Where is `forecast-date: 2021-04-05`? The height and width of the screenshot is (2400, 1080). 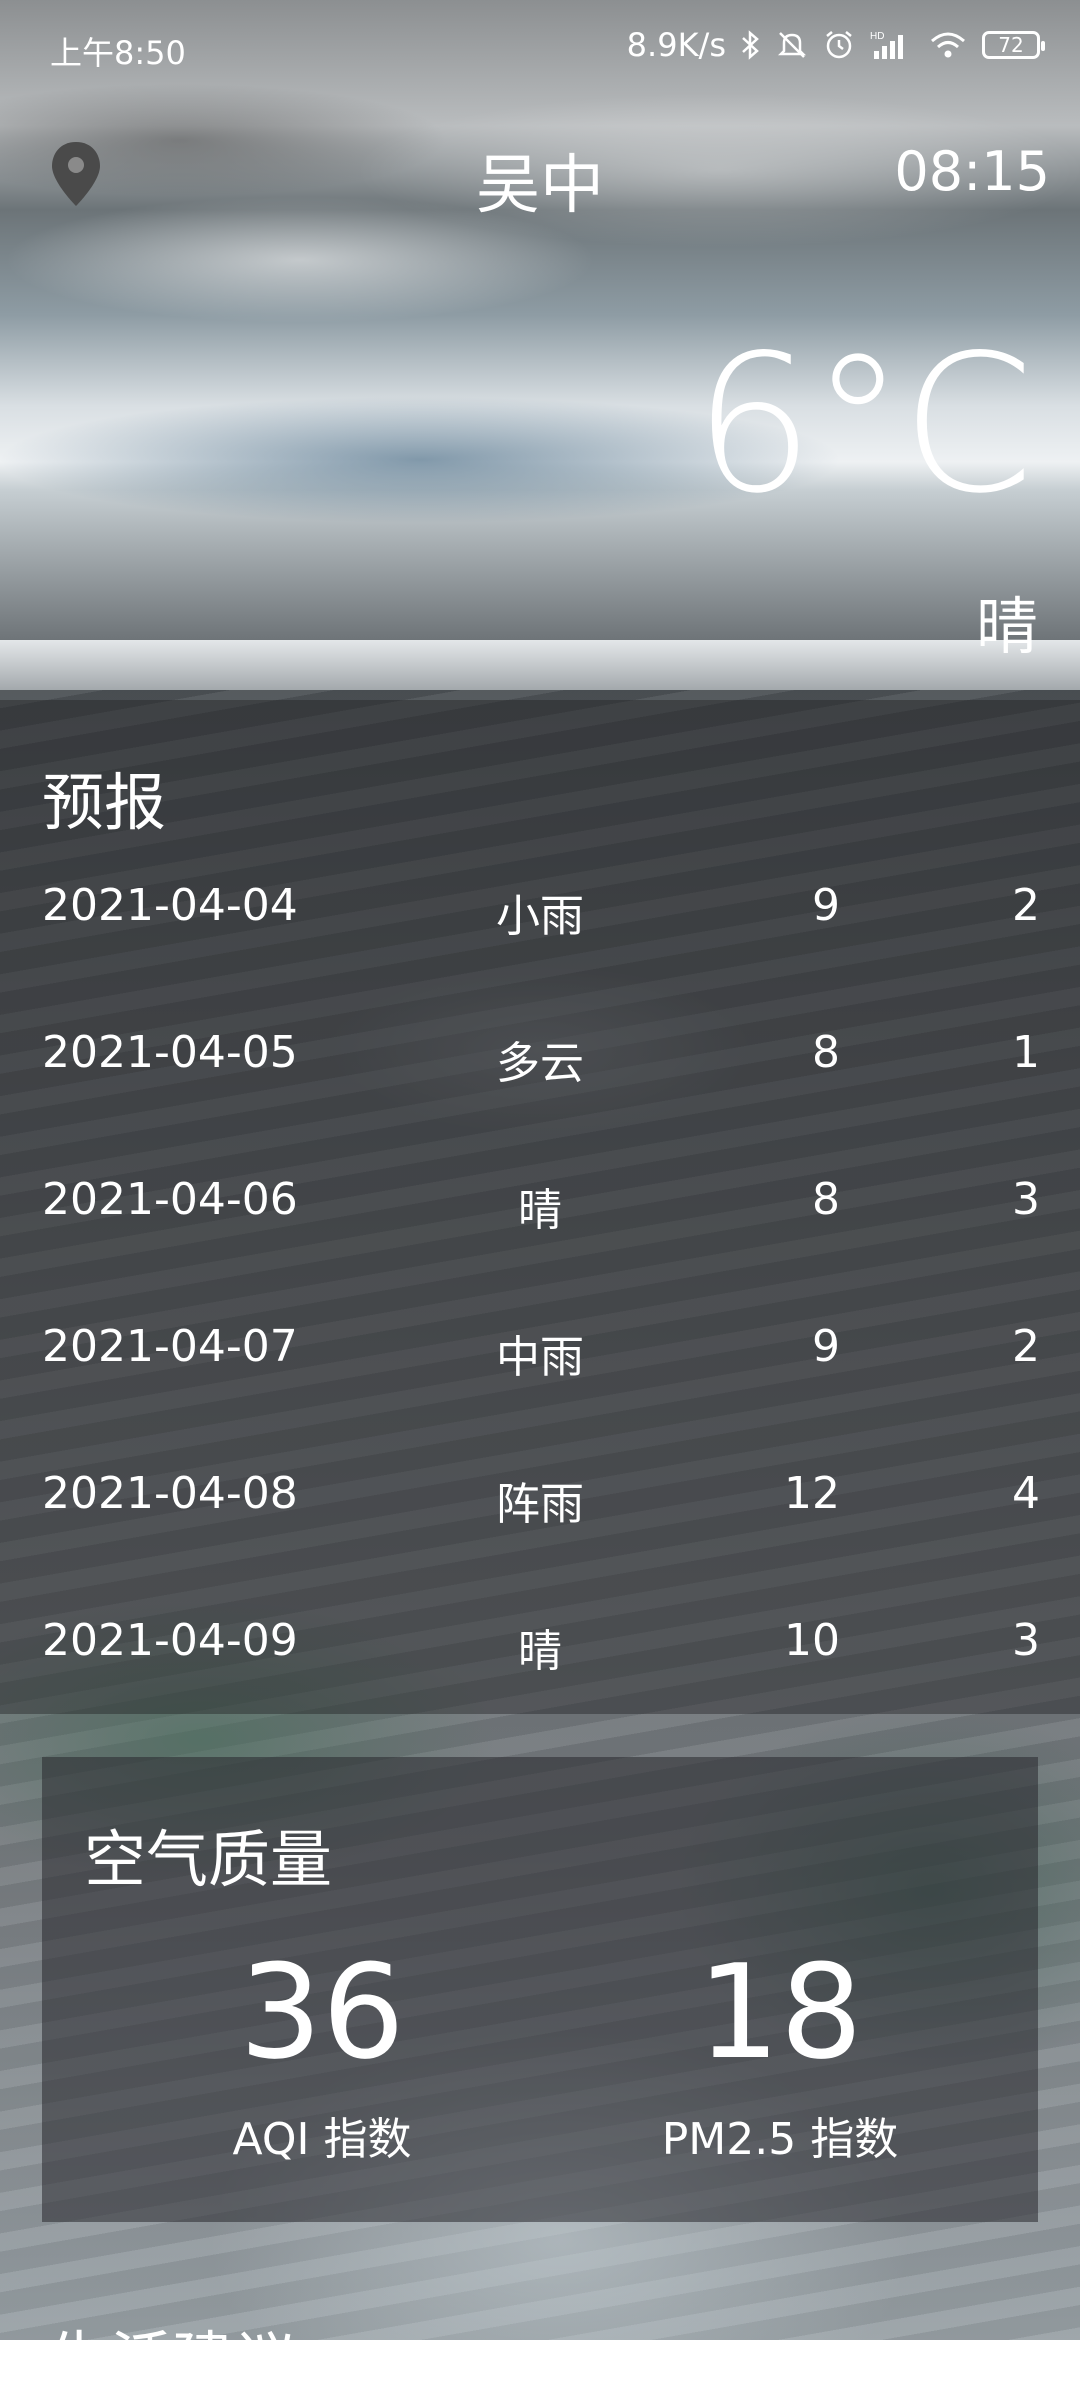 forecast-date: 2021-04-05 is located at coordinates (170, 1052).